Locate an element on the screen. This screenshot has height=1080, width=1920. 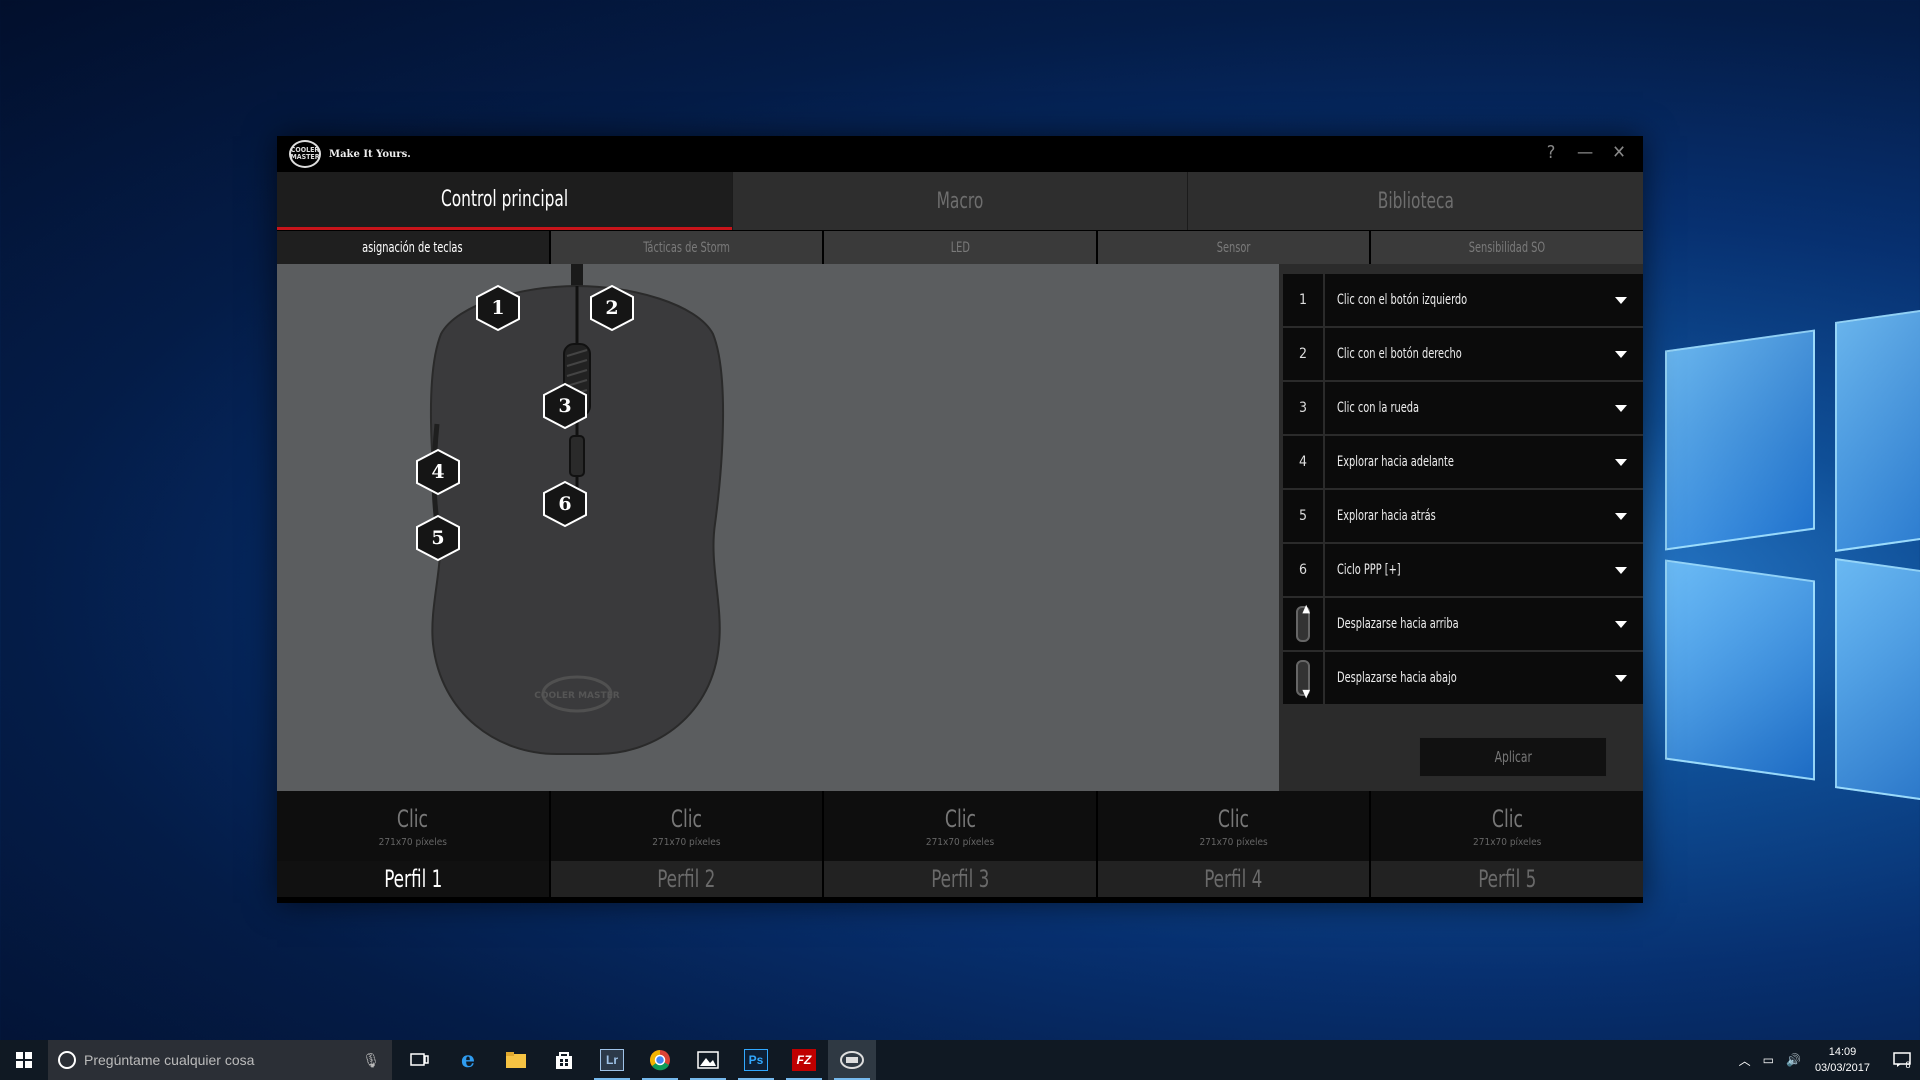
profile-4: Clic 271x70 píxeles Perfil 4 is located at coordinates (1233, 844).